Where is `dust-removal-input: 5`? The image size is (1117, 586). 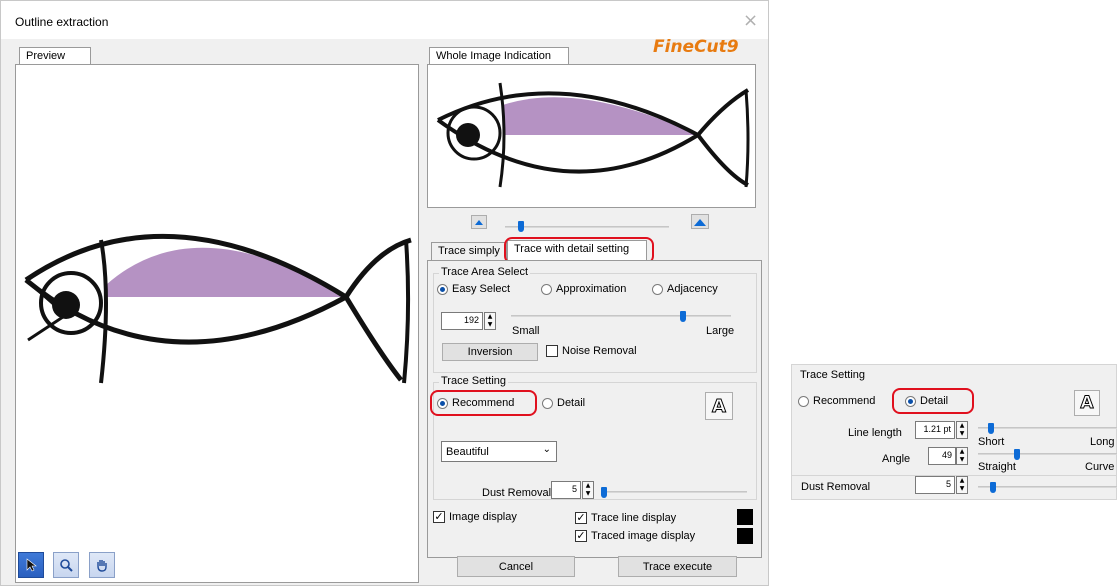
dust-removal-input: 5 is located at coordinates (566, 490).